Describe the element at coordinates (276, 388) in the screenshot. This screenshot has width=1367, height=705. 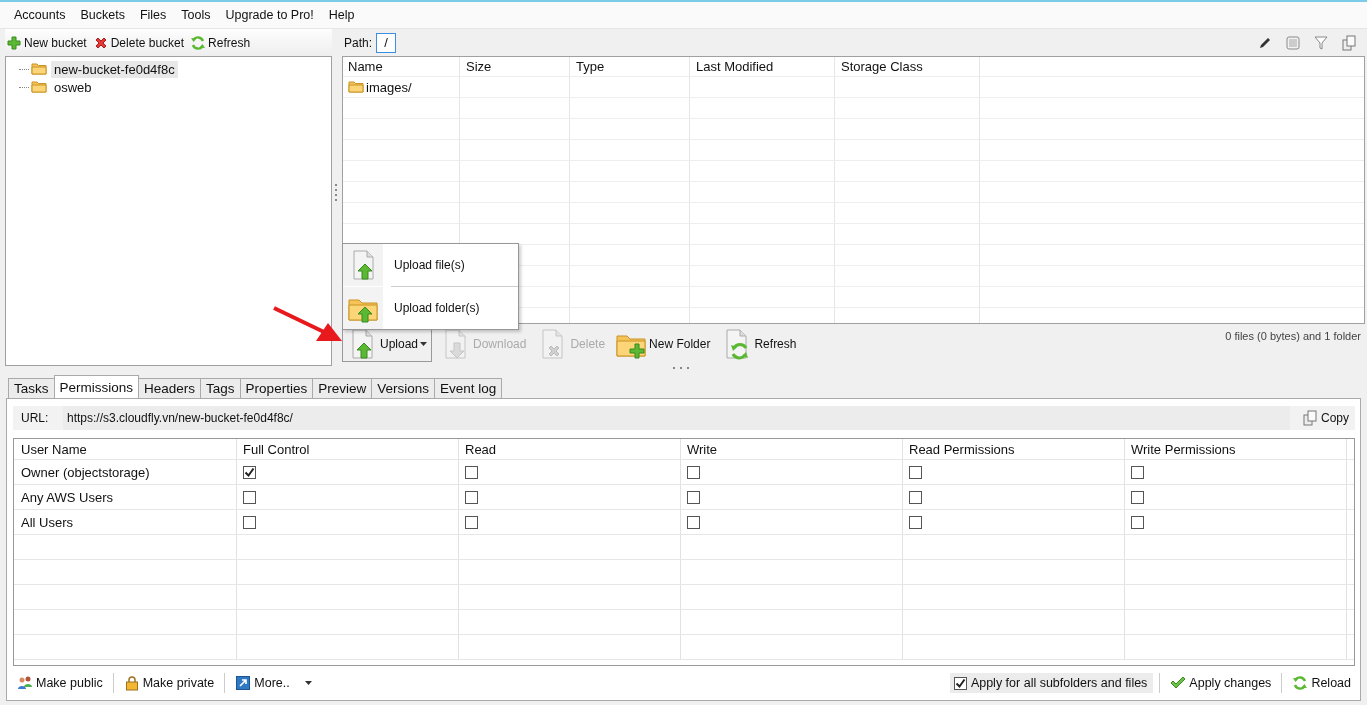
I see `tab: Properties` at that location.